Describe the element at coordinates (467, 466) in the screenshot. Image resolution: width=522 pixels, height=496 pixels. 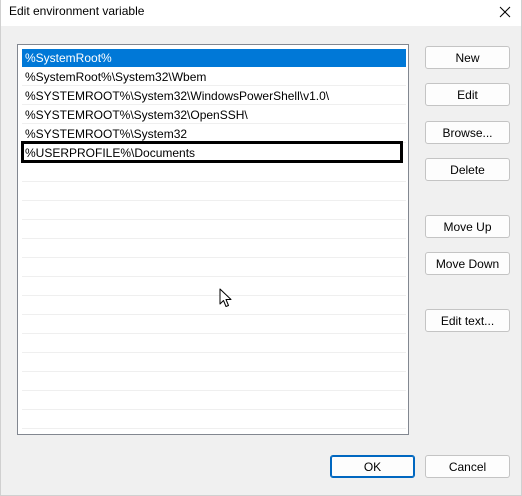
I see `cancel-button: Cancel` at that location.